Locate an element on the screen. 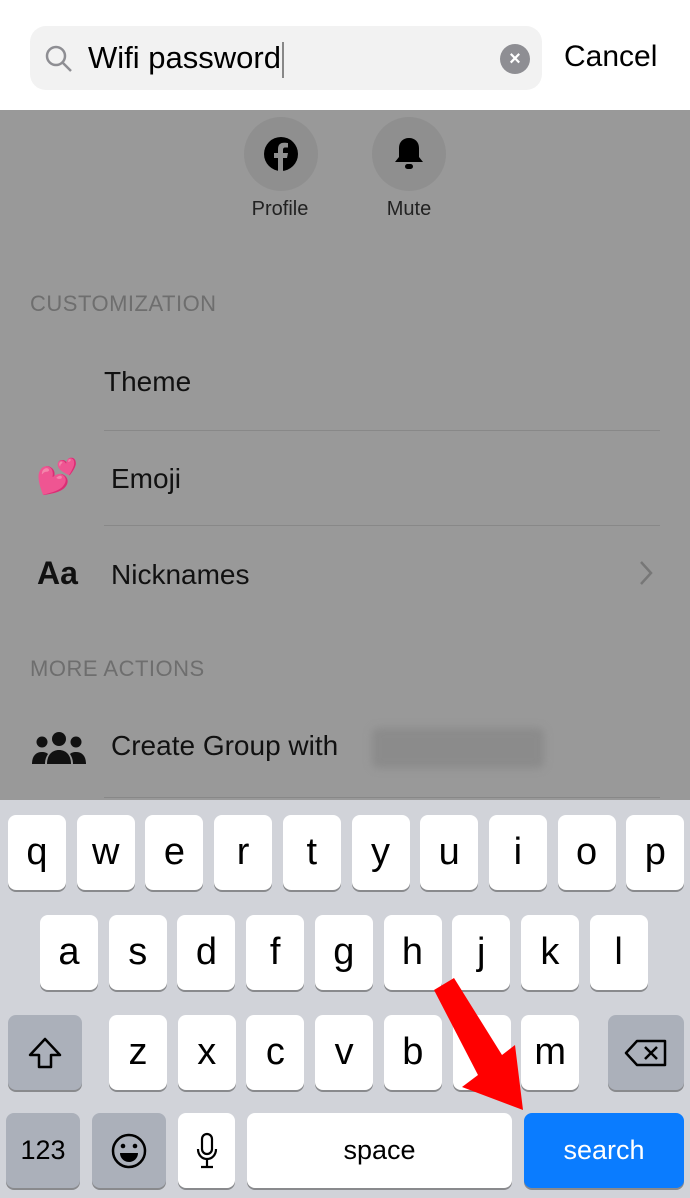 The width and height of the screenshot is (690, 1198). dictation-key is located at coordinates (206, 1150).